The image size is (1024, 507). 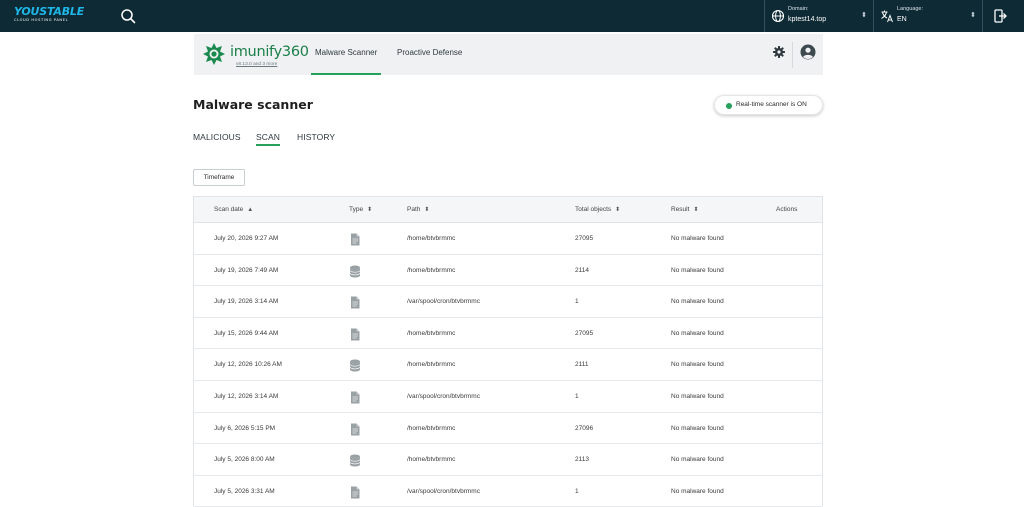 I want to click on tab-history: HISTORY, so click(x=316, y=137).